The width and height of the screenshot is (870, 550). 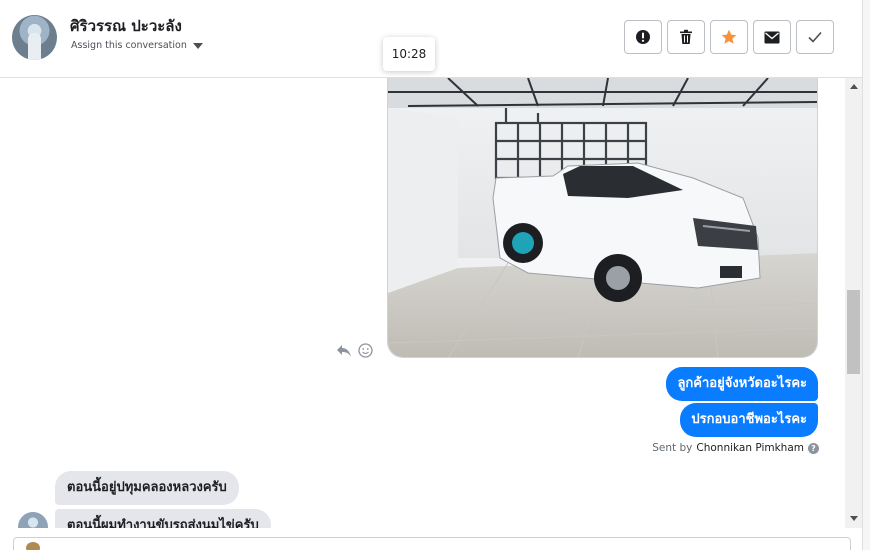 I want to click on scroll-thumb, so click(x=853, y=332).